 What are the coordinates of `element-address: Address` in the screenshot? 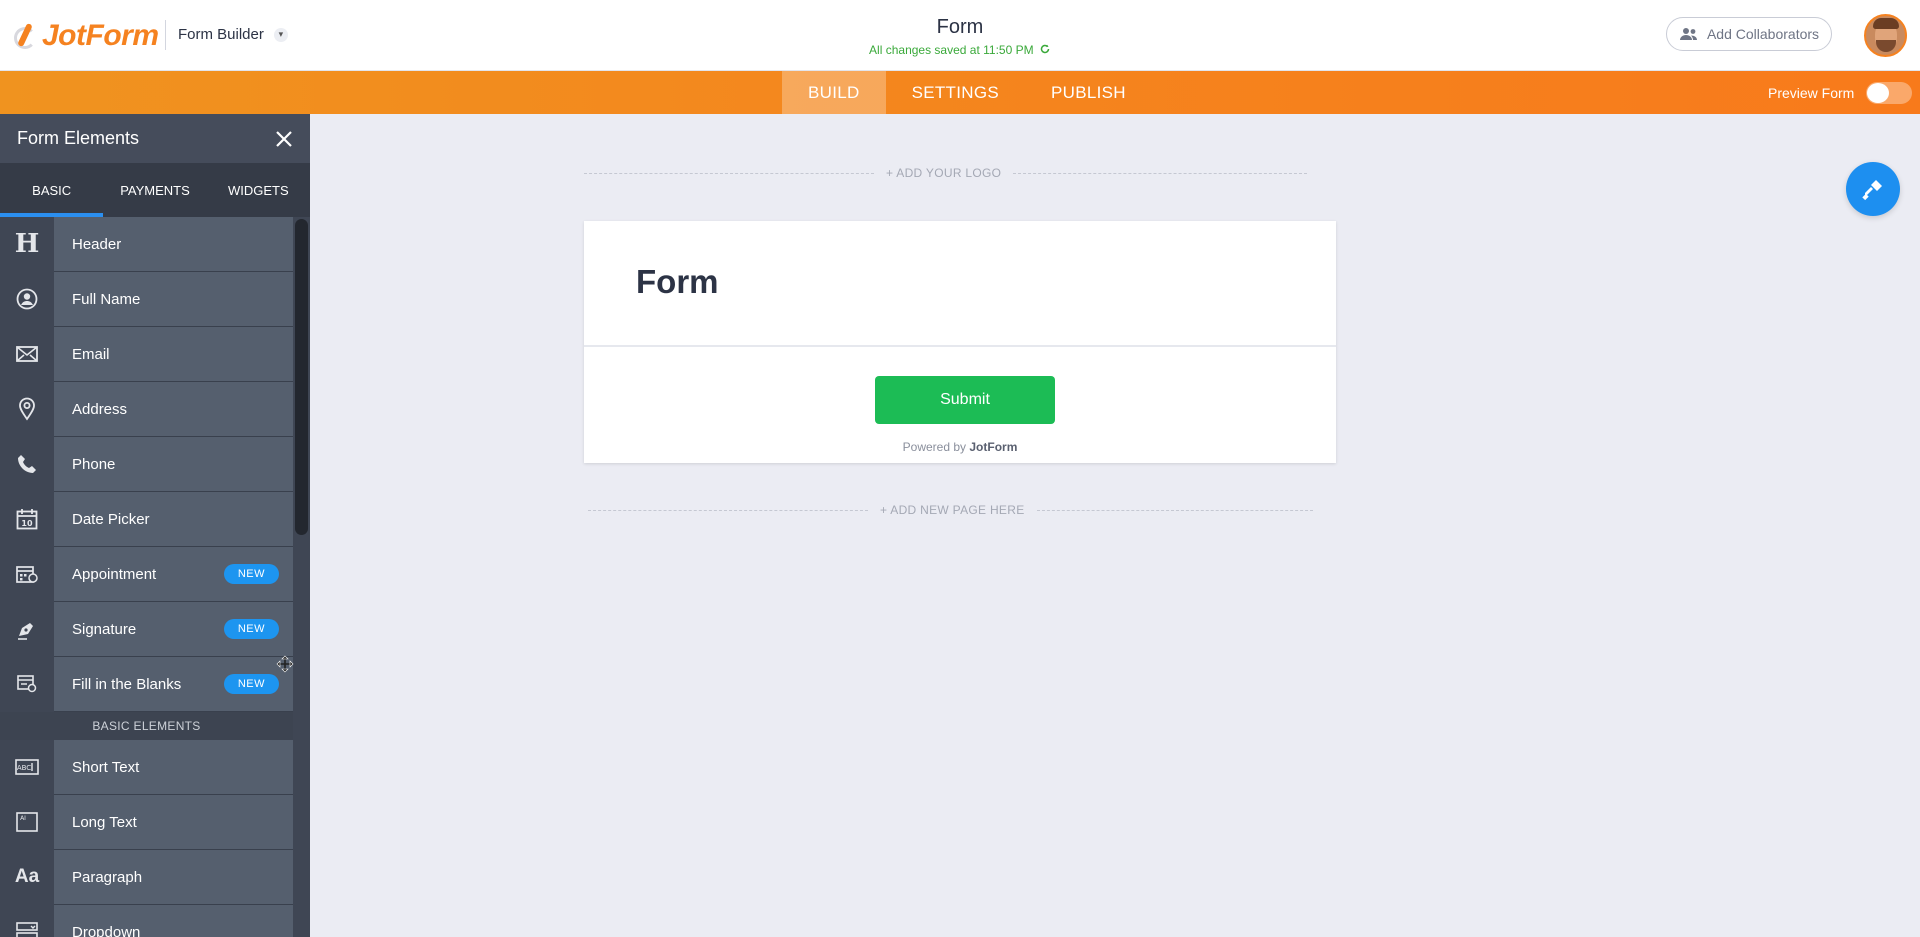 It's located at (146, 409).